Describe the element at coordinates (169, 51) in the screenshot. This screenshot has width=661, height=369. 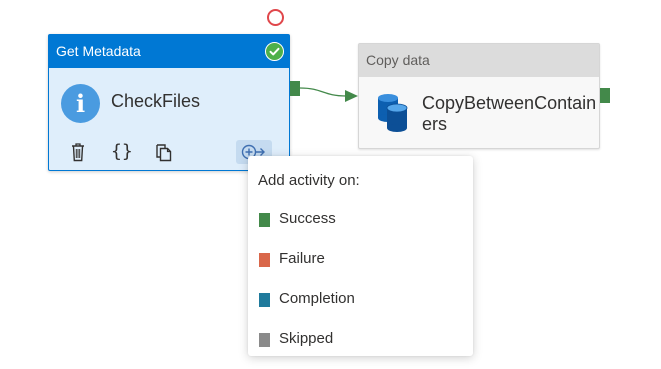
I see `activity-header: Get Metadata` at that location.